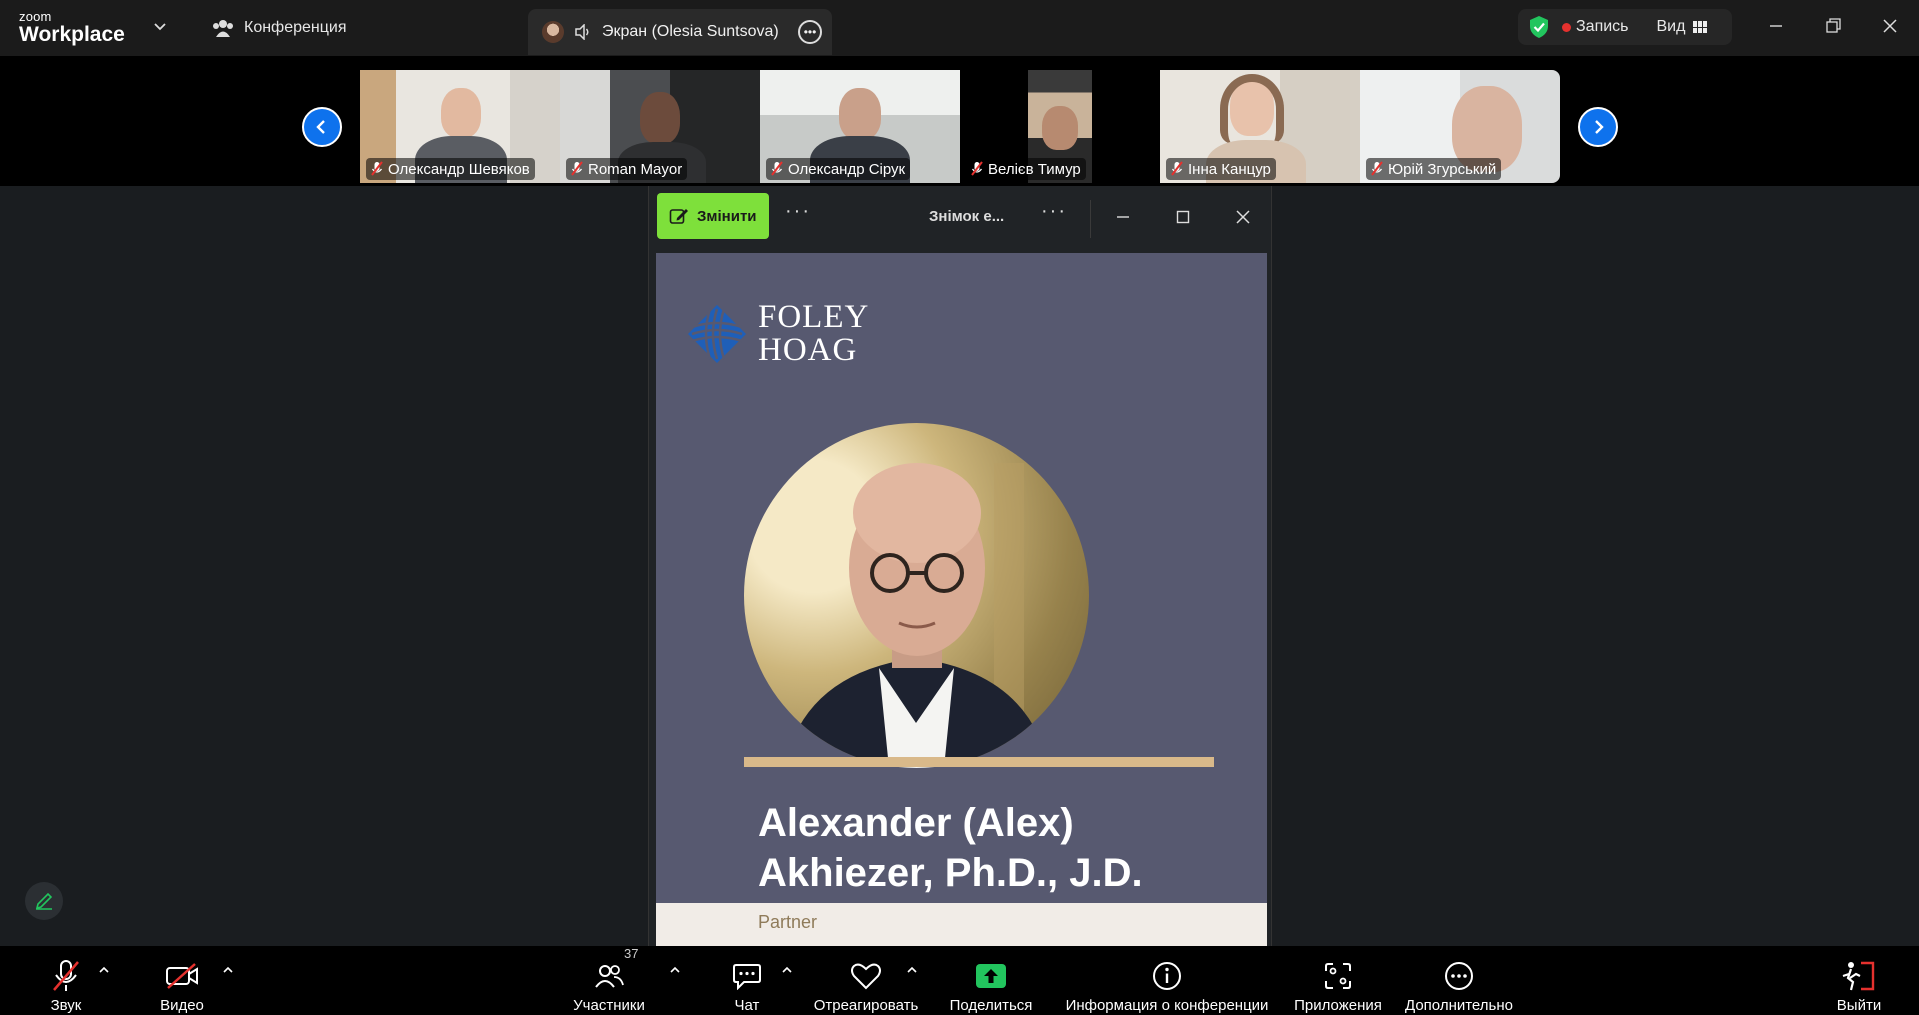 This screenshot has width=1919, height=1015. Describe the element at coordinates (860, 126) in the screenshot. I see `participant-tile: Олександр Сірук` at that location.